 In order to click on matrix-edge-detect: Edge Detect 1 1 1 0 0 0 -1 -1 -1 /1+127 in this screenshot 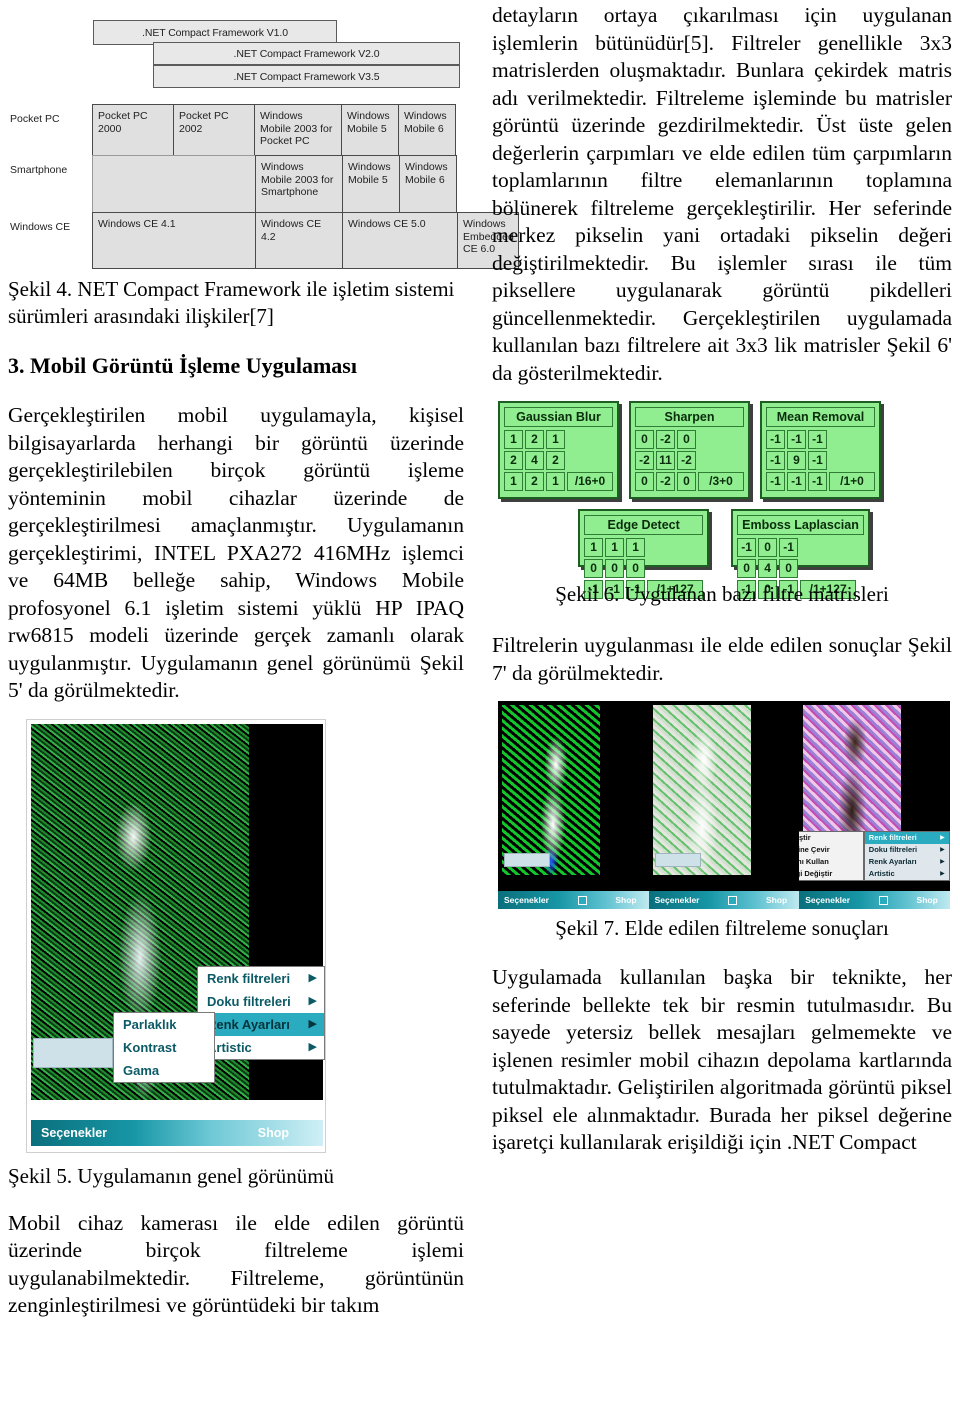, I will do `click(644, 554)`.